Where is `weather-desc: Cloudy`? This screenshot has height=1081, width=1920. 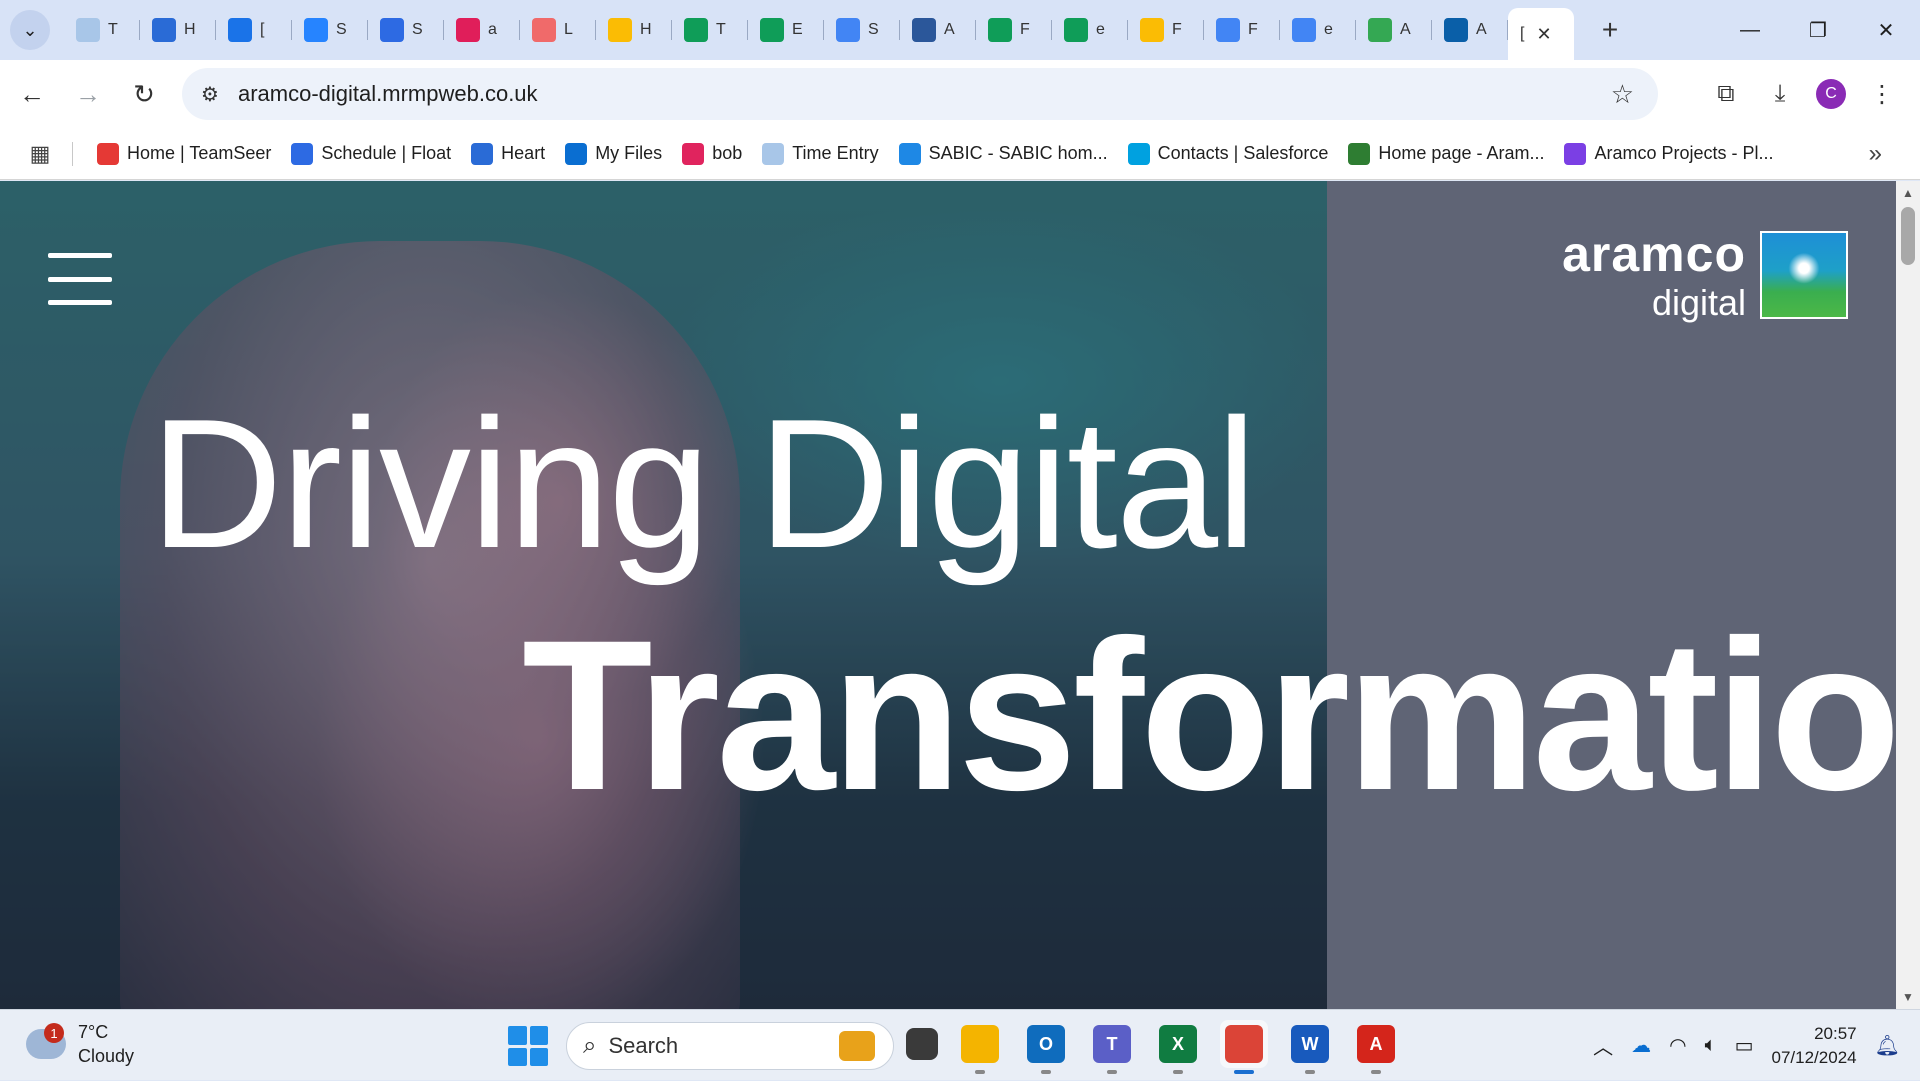 weather-desc: Cloudy is located at coordinates (106, 1056).